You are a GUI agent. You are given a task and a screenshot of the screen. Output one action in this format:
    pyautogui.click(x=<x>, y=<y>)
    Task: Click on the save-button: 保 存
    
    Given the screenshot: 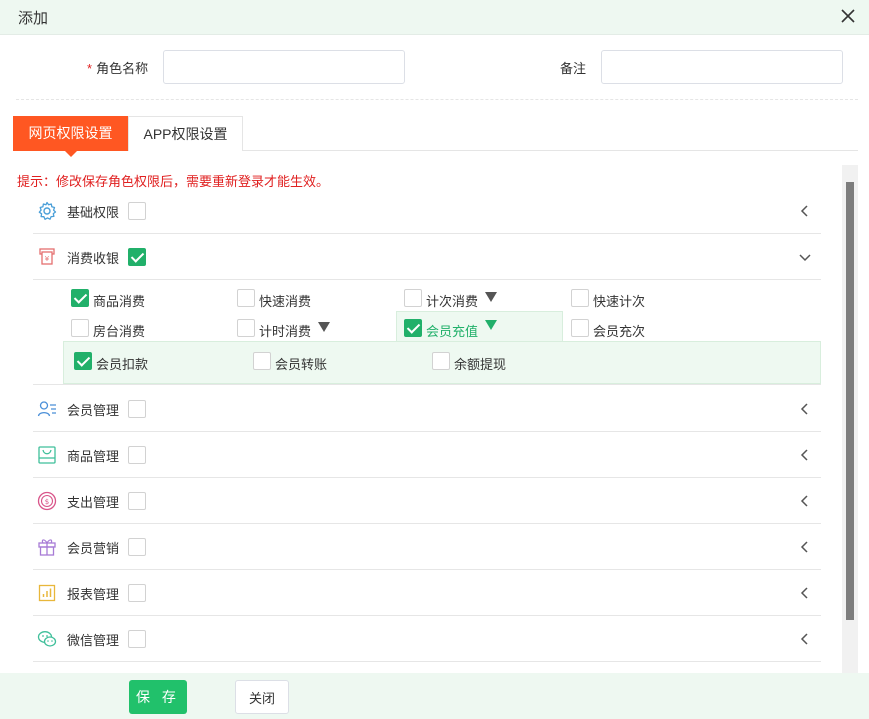 What is the action you would take?
    pyautogui.click(x=158, y=697)
    